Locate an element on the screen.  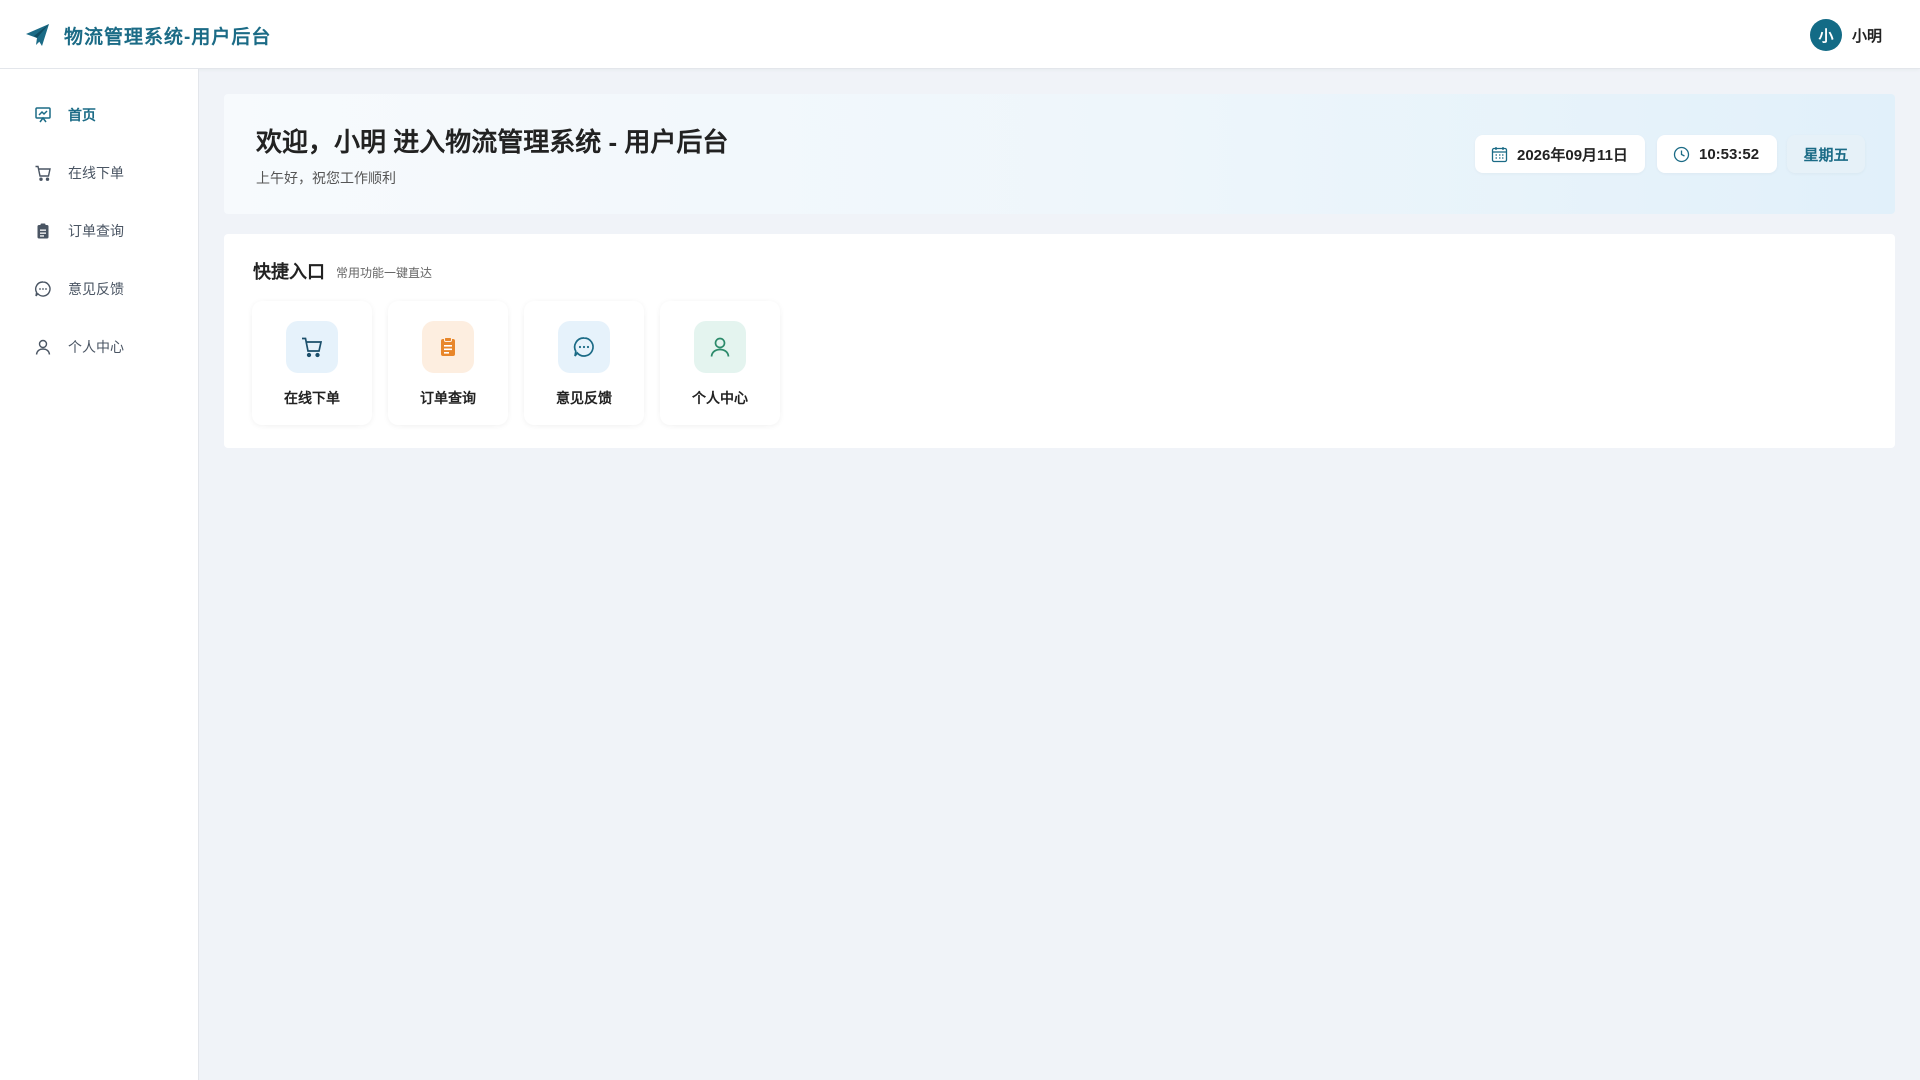
quick-card-profile: 个人中心 is located at coordinates (720, 363).